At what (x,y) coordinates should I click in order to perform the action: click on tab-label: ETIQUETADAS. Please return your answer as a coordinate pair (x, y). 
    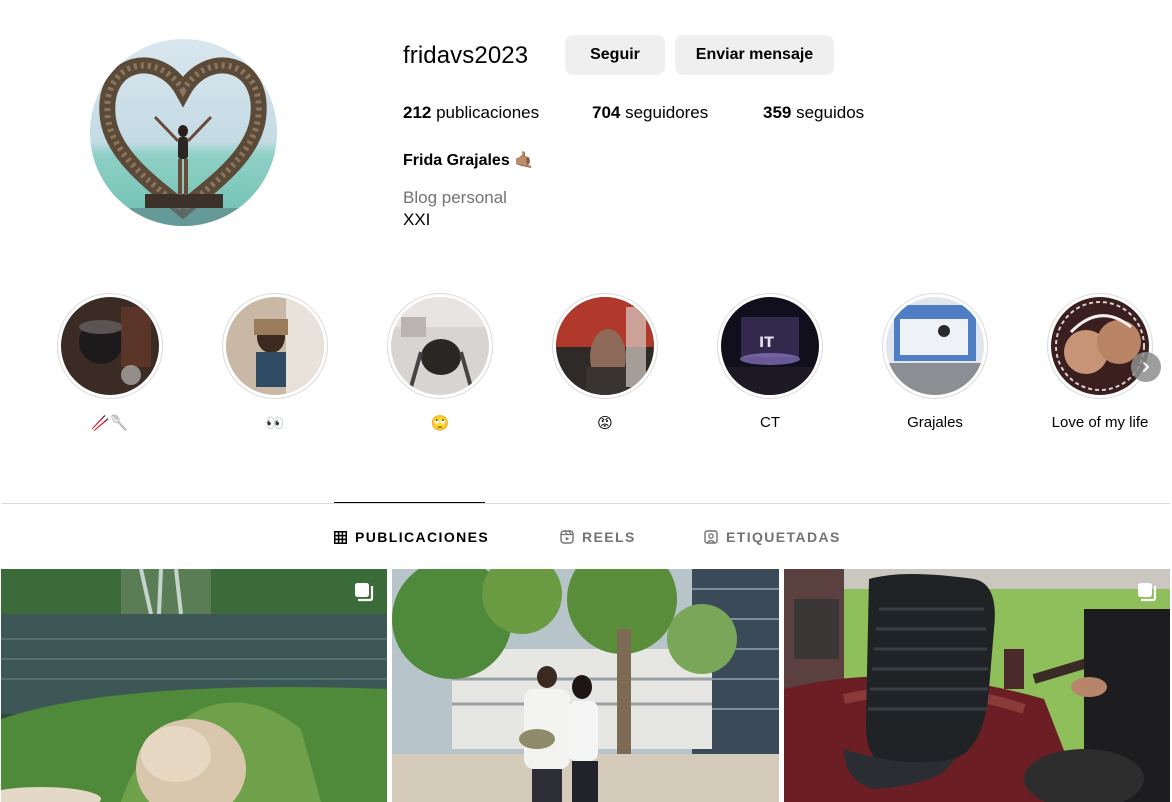
    Looking at the image, I should click on (783, 537).